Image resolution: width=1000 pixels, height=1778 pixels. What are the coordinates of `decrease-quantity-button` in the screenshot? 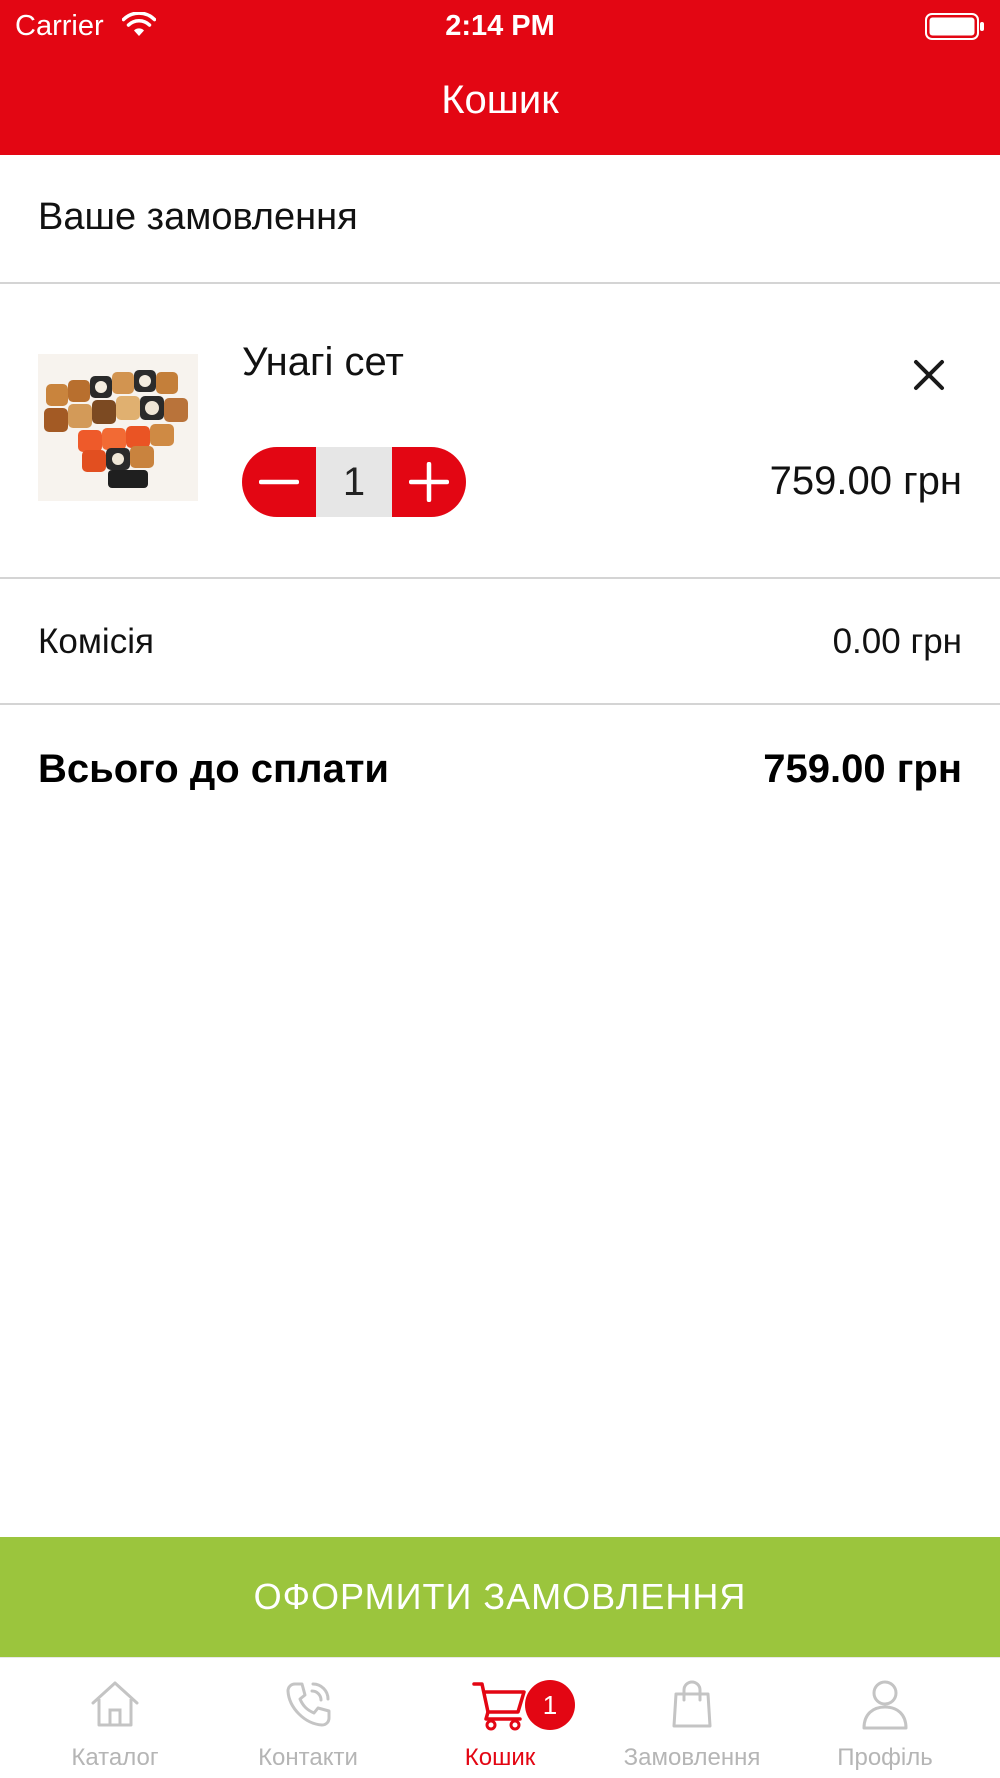 It's located at (279, 482).